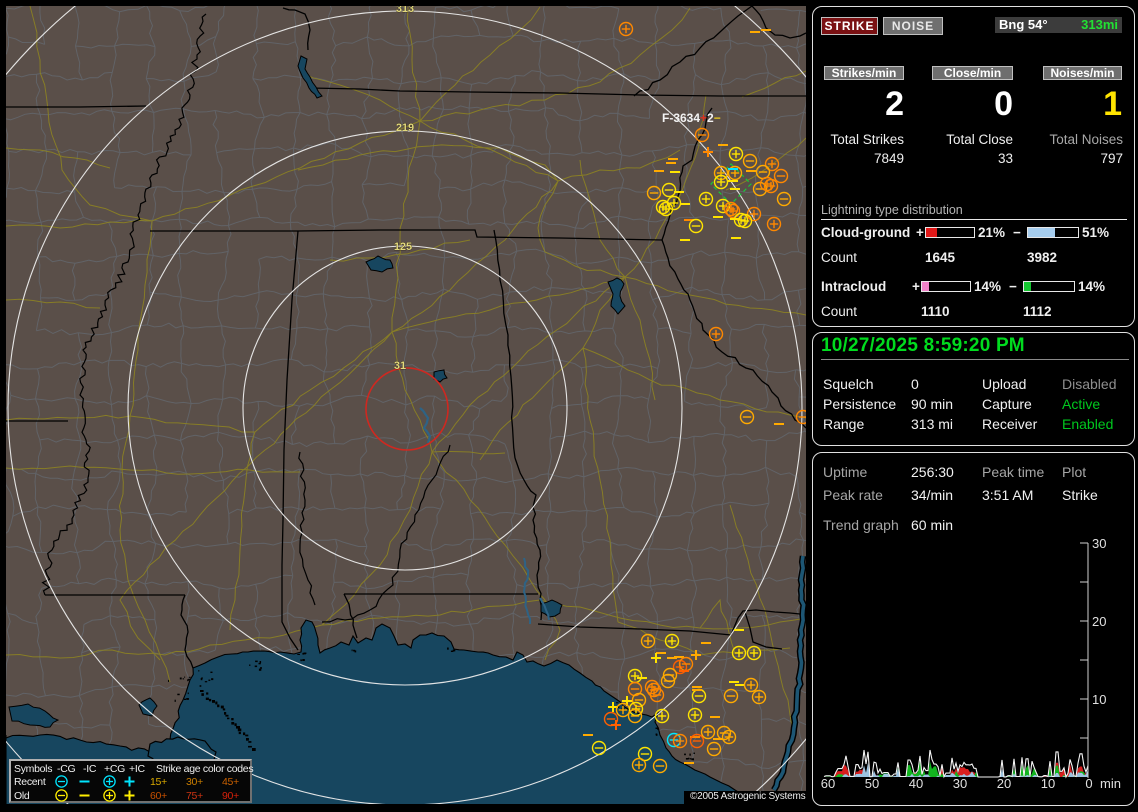 The height and width of the screenshot is (812, 1138). What do you see at coordinates (691, 118) in the screenshot?
I see `svg-text: F-3634+2−` at bounding box center [691, 118].